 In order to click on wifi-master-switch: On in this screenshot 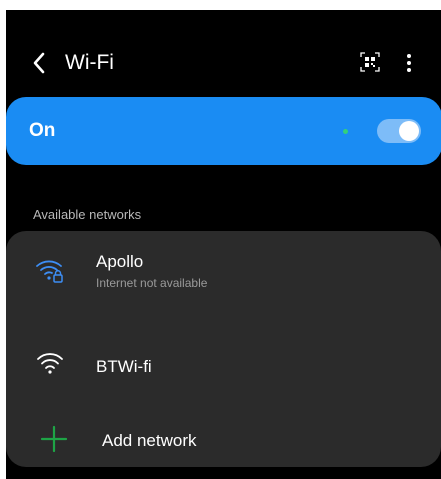, I will do `click(223, 131)`.